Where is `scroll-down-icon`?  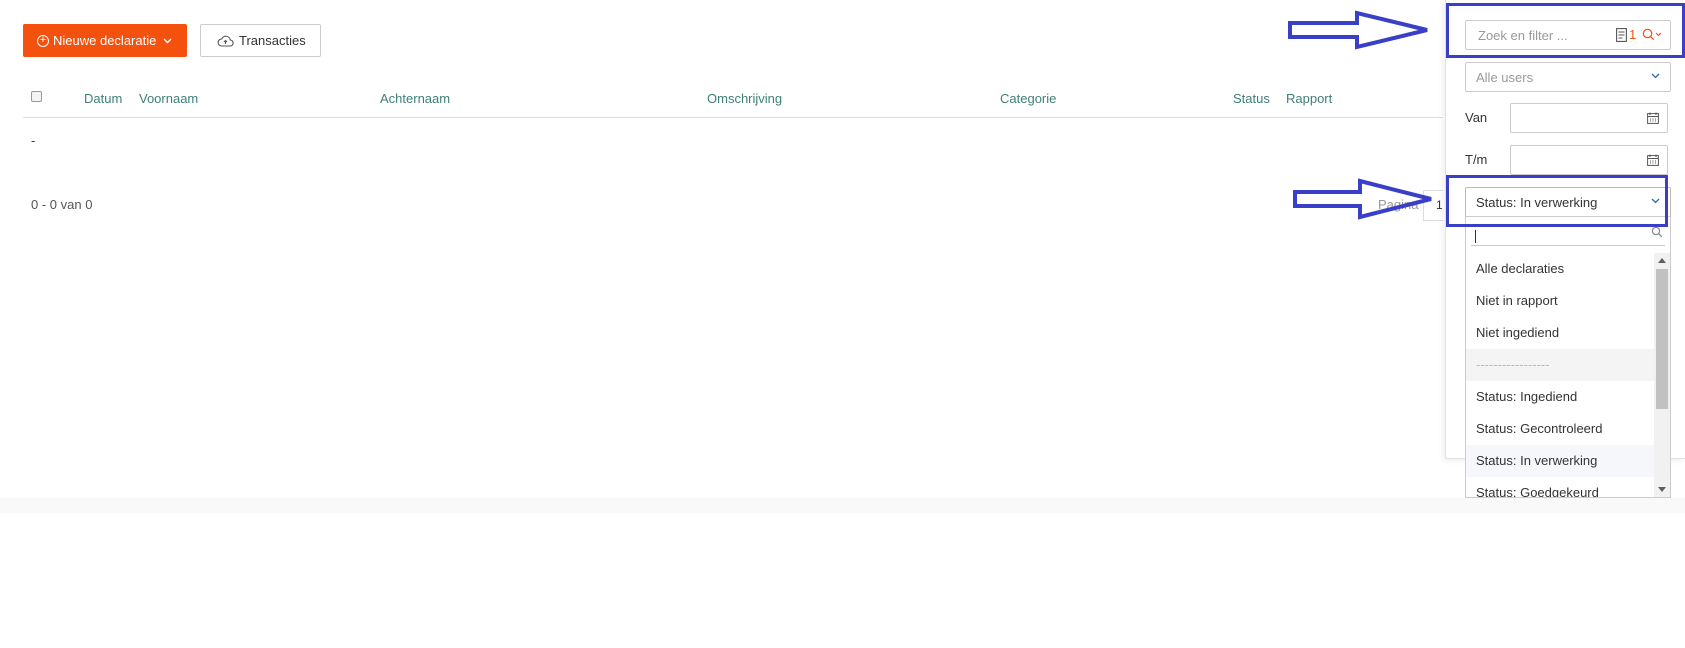
scroll-down-icon is located at coordinates (1662, 489).